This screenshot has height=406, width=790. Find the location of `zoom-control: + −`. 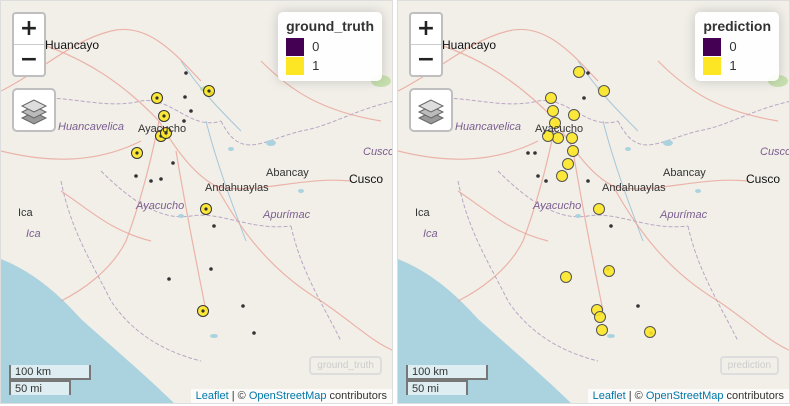

zoom-control: + − is located at coordinates (29, 44).